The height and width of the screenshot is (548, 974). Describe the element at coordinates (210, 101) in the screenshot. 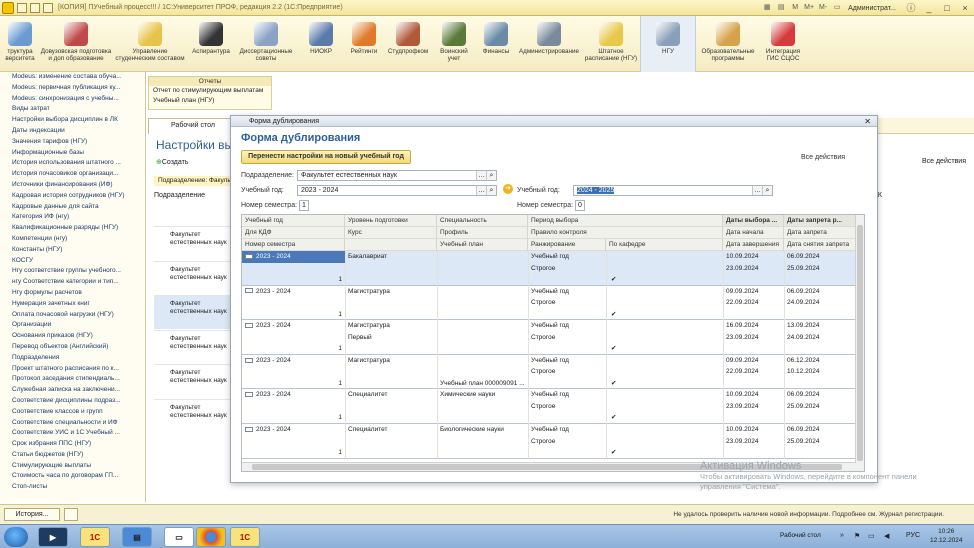

I see `report-link: Учебный план (НГУ)` at that location.